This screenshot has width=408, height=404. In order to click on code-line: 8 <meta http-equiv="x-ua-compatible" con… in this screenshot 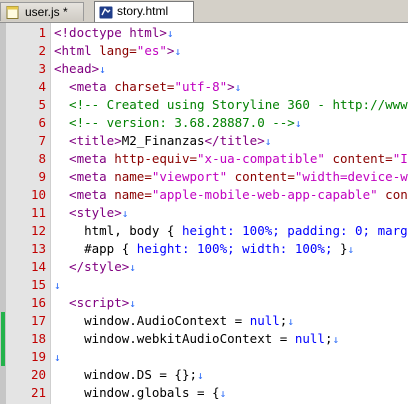, I will do `click(204, 159)`.